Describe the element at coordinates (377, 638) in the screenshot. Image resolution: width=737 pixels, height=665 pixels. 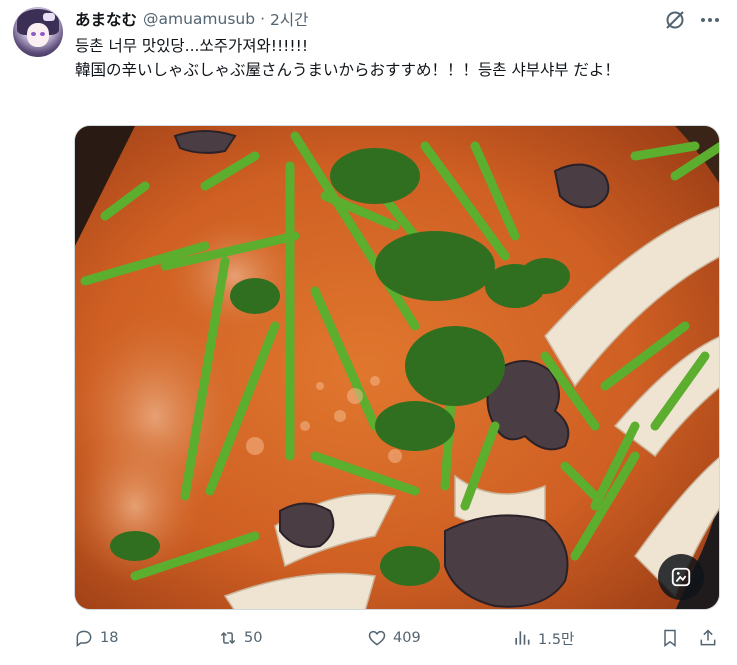
I see `heart-icon` at that location.